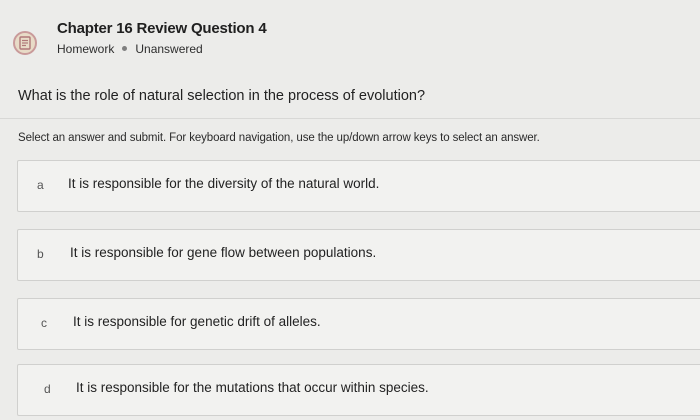 This screenshot has height=420, width=700. I want to click on option-letter: a, so click(40, 185).